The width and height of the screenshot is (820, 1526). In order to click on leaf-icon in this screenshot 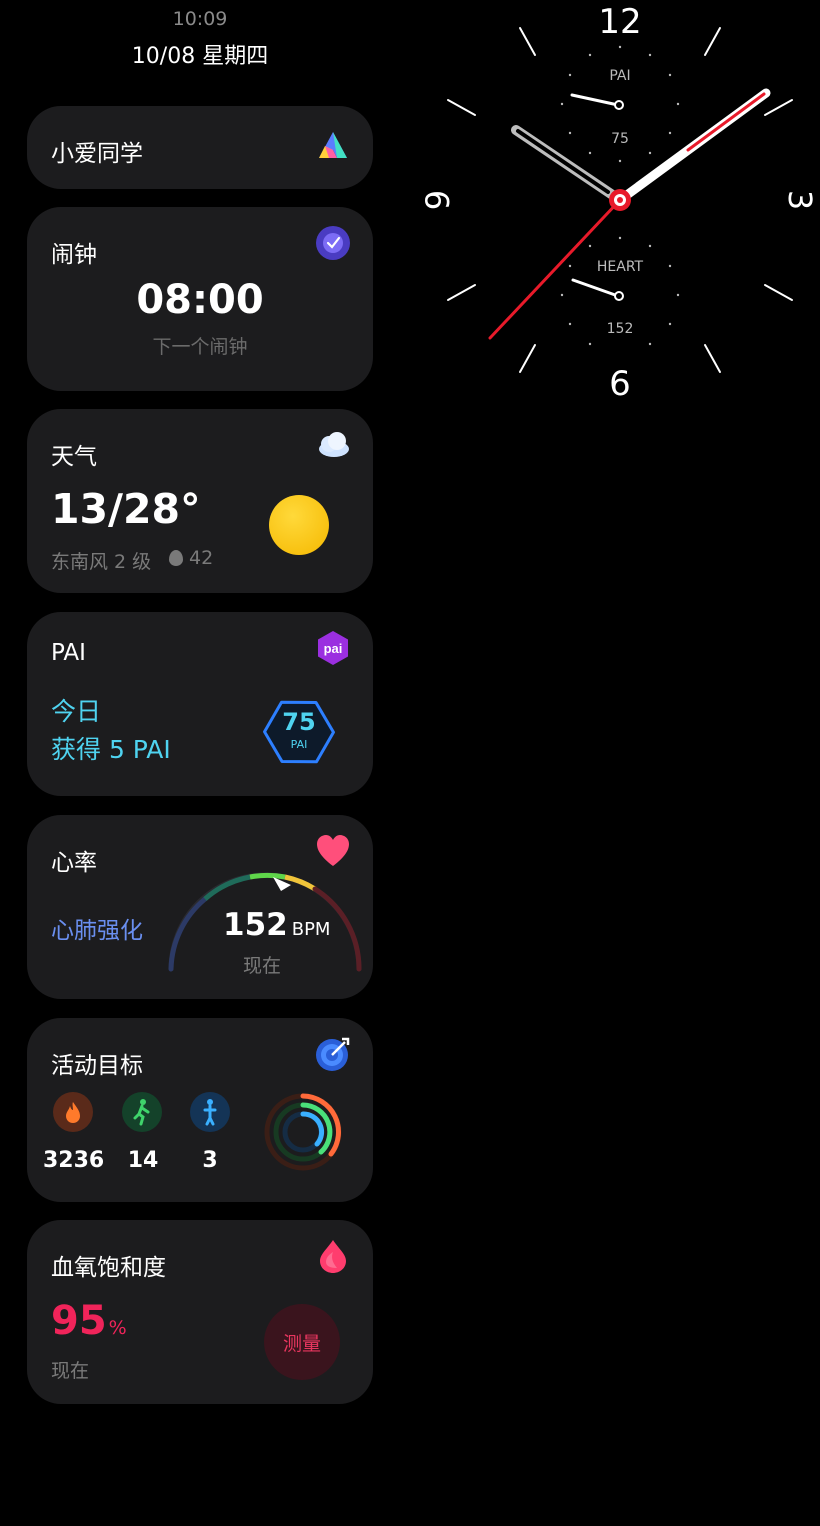, I will do `click(176, 558)`.